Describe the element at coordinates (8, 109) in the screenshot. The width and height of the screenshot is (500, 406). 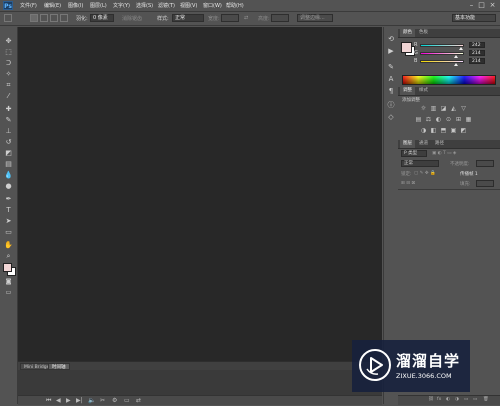
I see `healing-brush-icon: ✚` at that location.